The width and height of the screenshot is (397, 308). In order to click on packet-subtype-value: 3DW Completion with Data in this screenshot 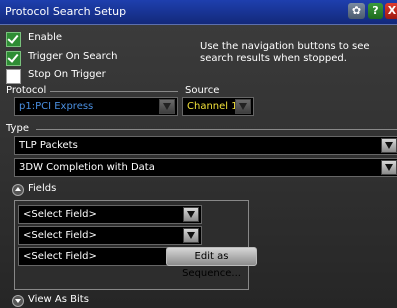, I will do `click(87, 167)`.